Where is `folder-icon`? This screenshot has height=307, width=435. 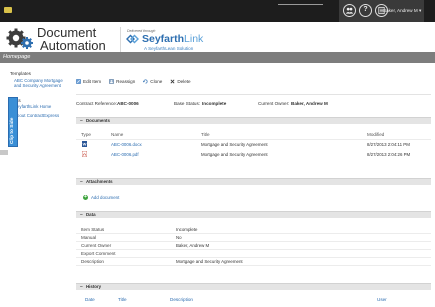
folder-icon is located at coordinates (8, 10).